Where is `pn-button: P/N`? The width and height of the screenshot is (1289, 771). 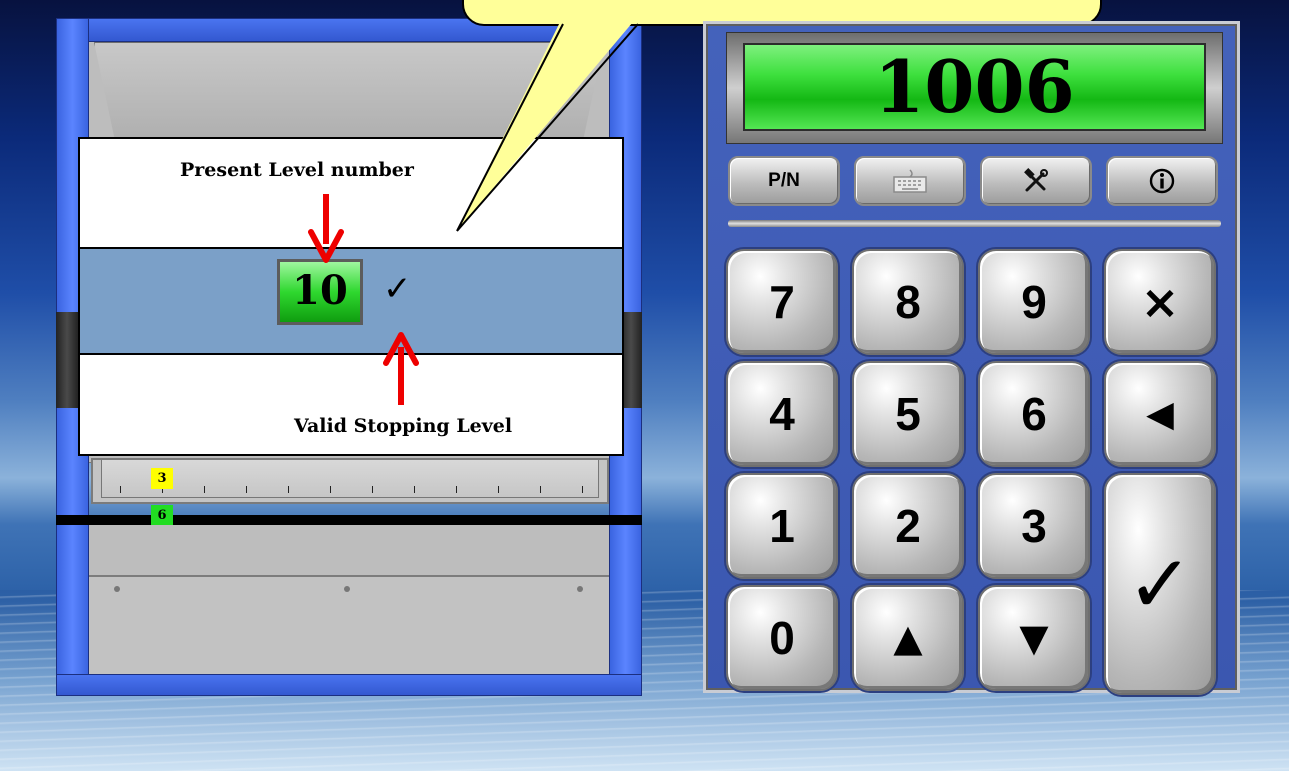
pn-button: P/N is located at coordinates (784, 181).